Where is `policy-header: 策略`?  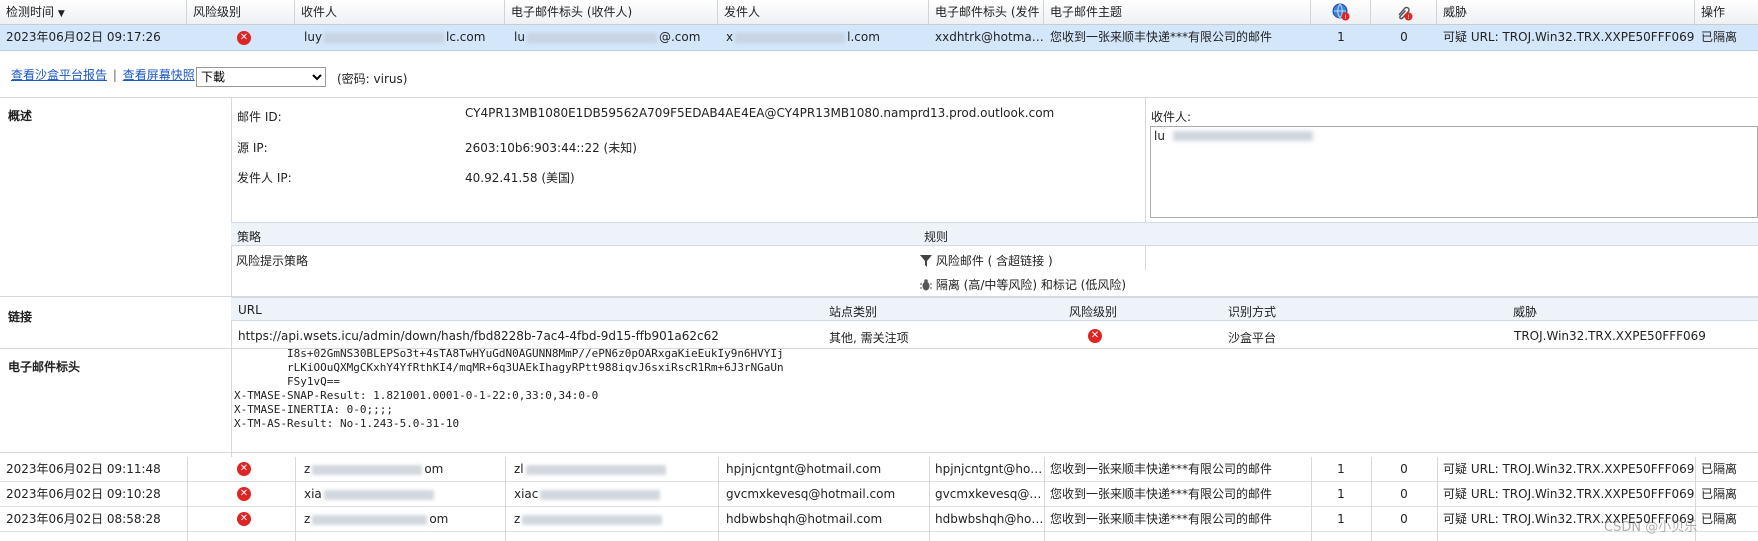 policy-header: 策略 is located at coordinates (249, 237).